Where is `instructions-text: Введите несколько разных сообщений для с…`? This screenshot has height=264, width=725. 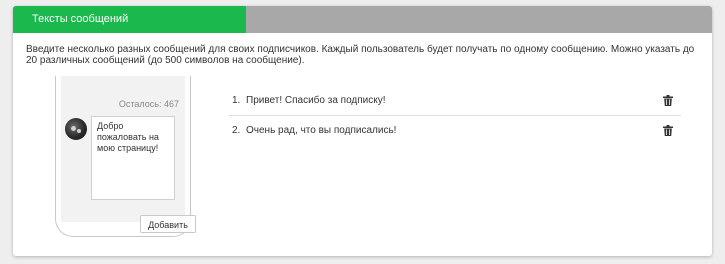
instructions-text: Введите несколько разных сообщений для с… is located at coordinates (360, 55).